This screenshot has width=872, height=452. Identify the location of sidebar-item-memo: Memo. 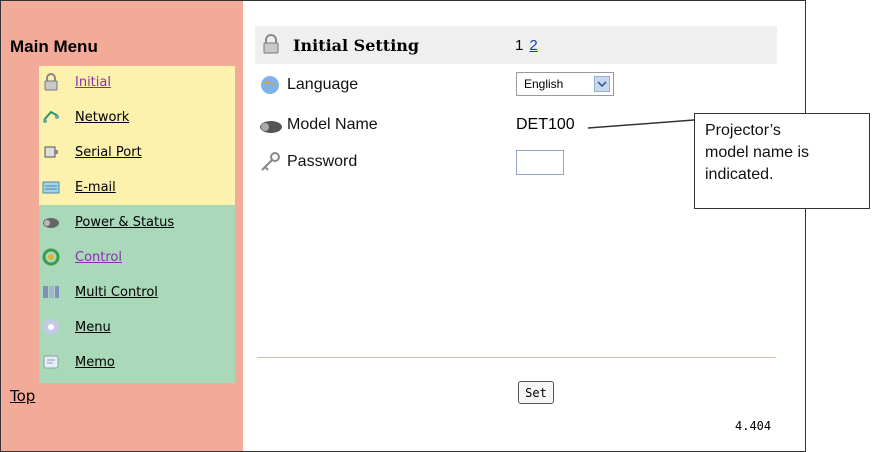
(77, 362).